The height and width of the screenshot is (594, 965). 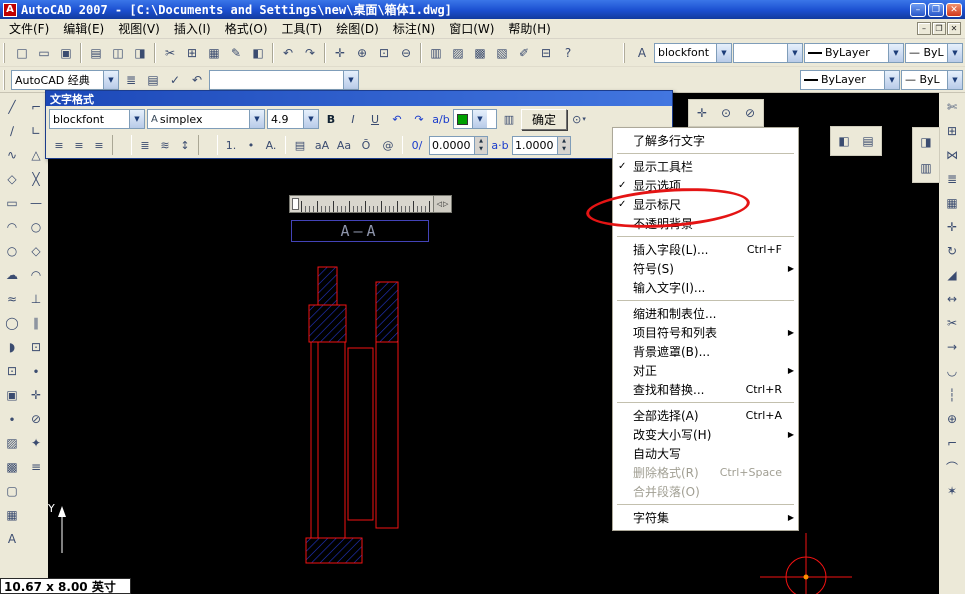 I want to click on overline-button: Ō, so click(x=366, y=145).